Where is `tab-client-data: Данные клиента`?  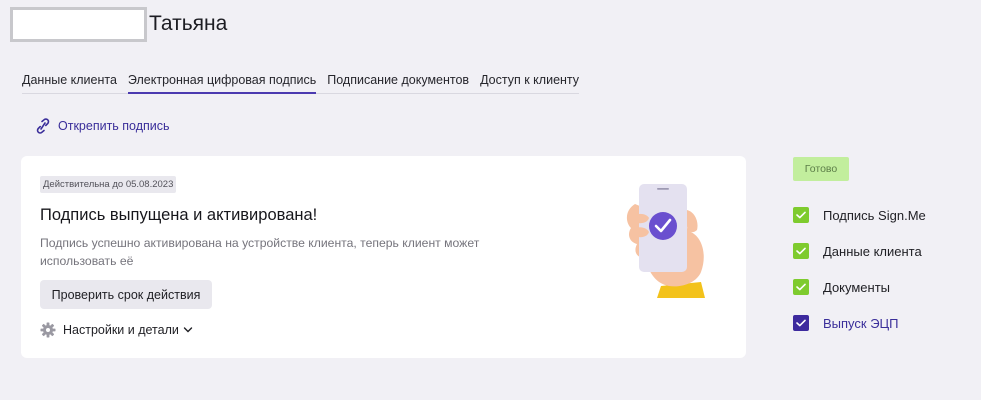 tab-client-data: Данные клиента is located at coordinates (69, 83).